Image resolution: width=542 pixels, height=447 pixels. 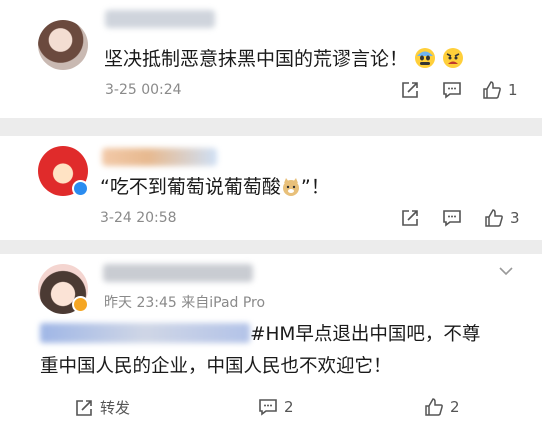 I want to click on chevron-down-icon, so click(x=506, y=271).